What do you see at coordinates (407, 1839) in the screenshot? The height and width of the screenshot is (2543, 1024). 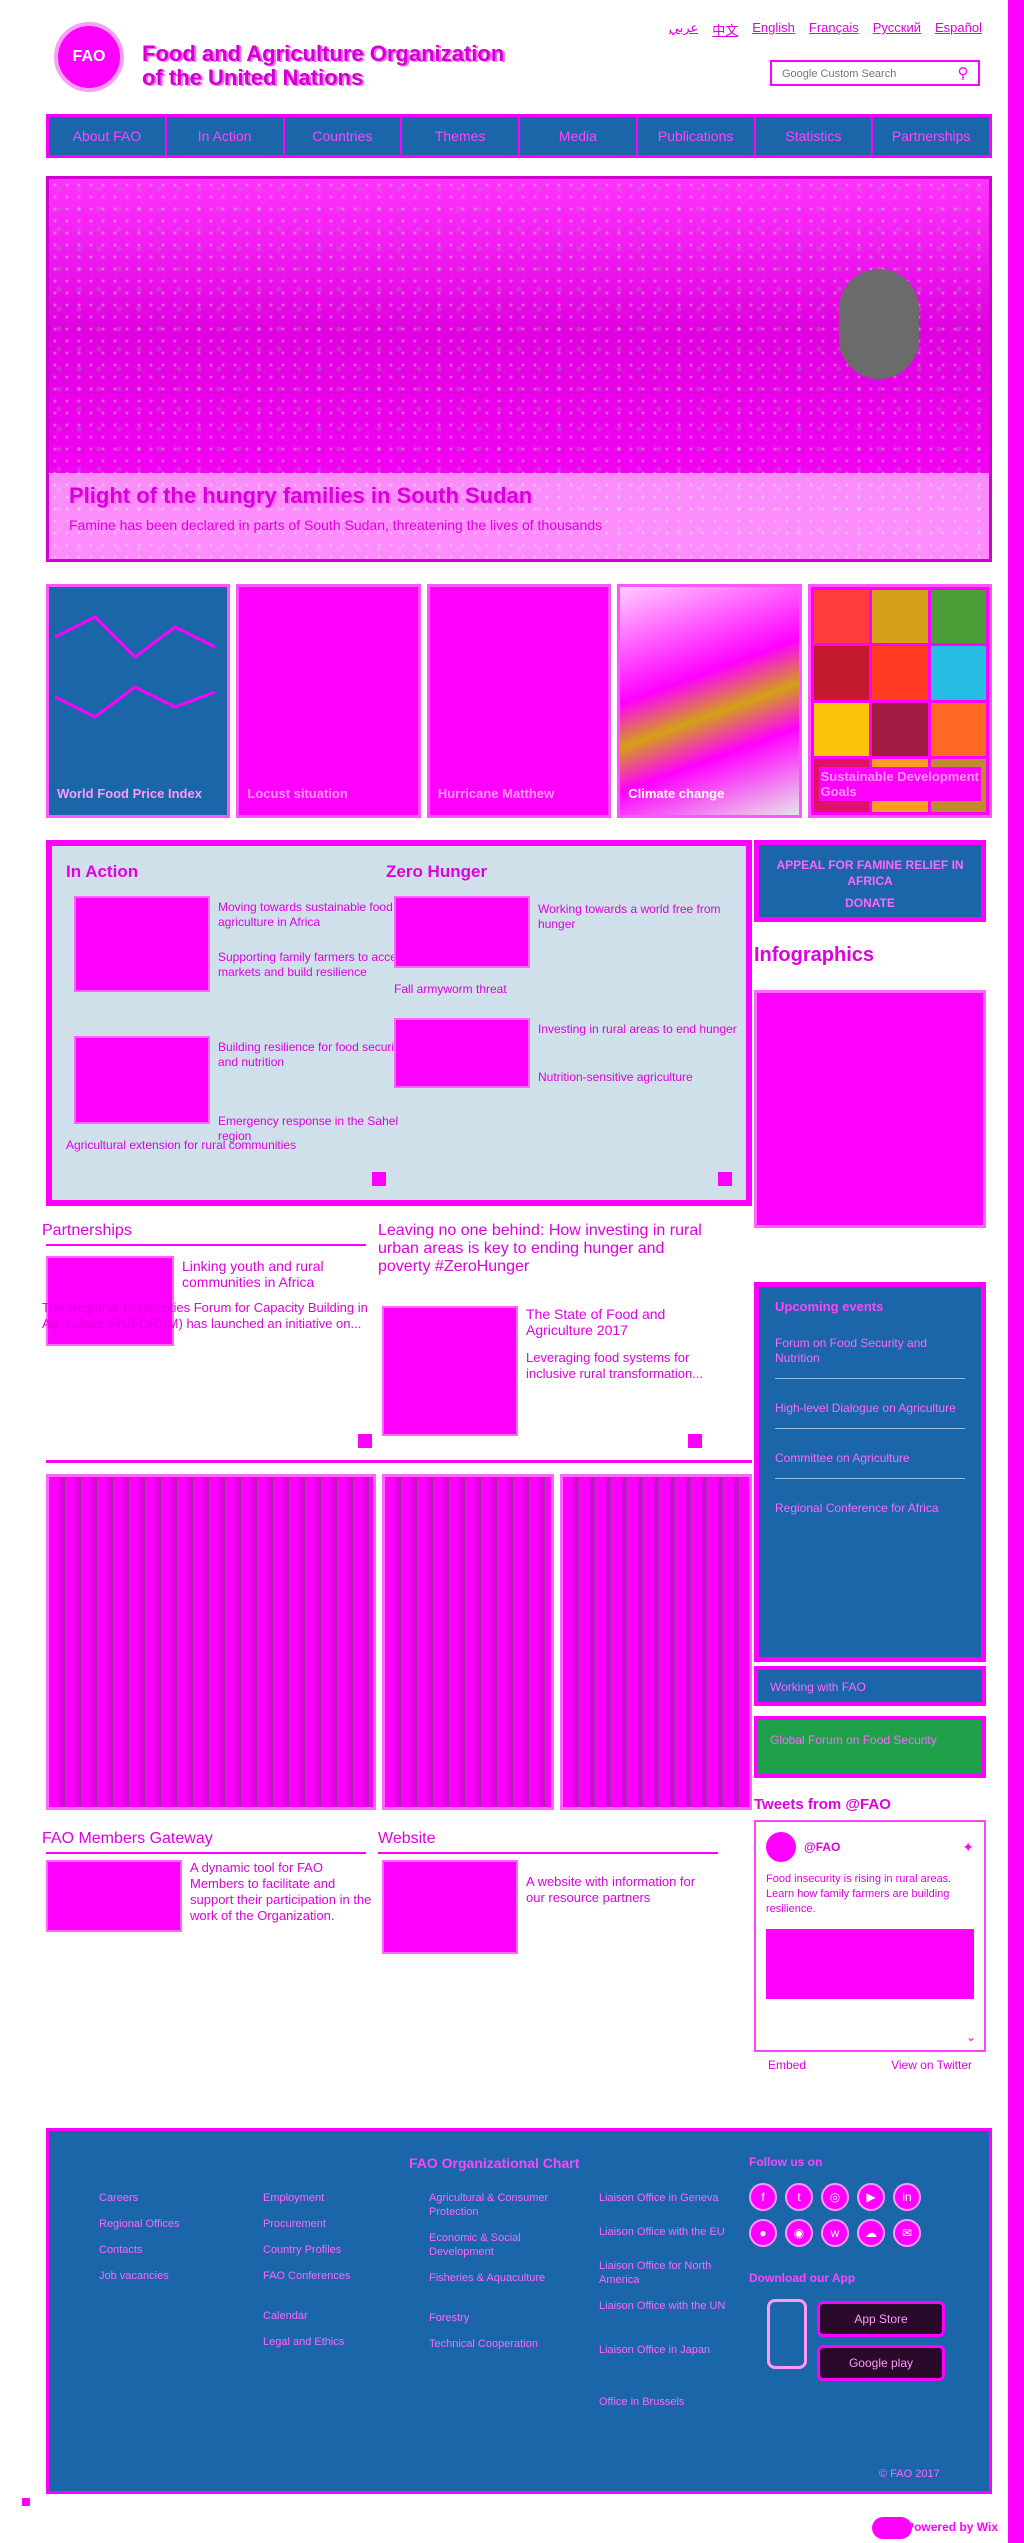 I see `website-heading: Website` at bounding box center [407, 1839].